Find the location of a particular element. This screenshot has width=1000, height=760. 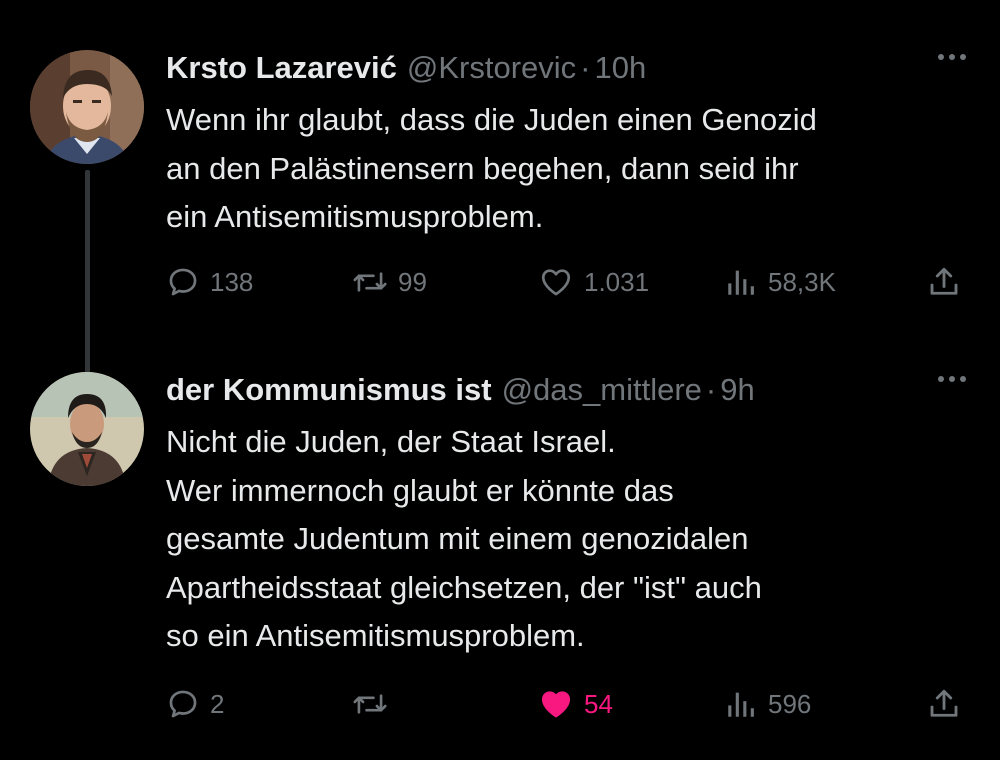

tweet-text-line: ein Antisemitismusproblem. is located at coordinates (355, 216).